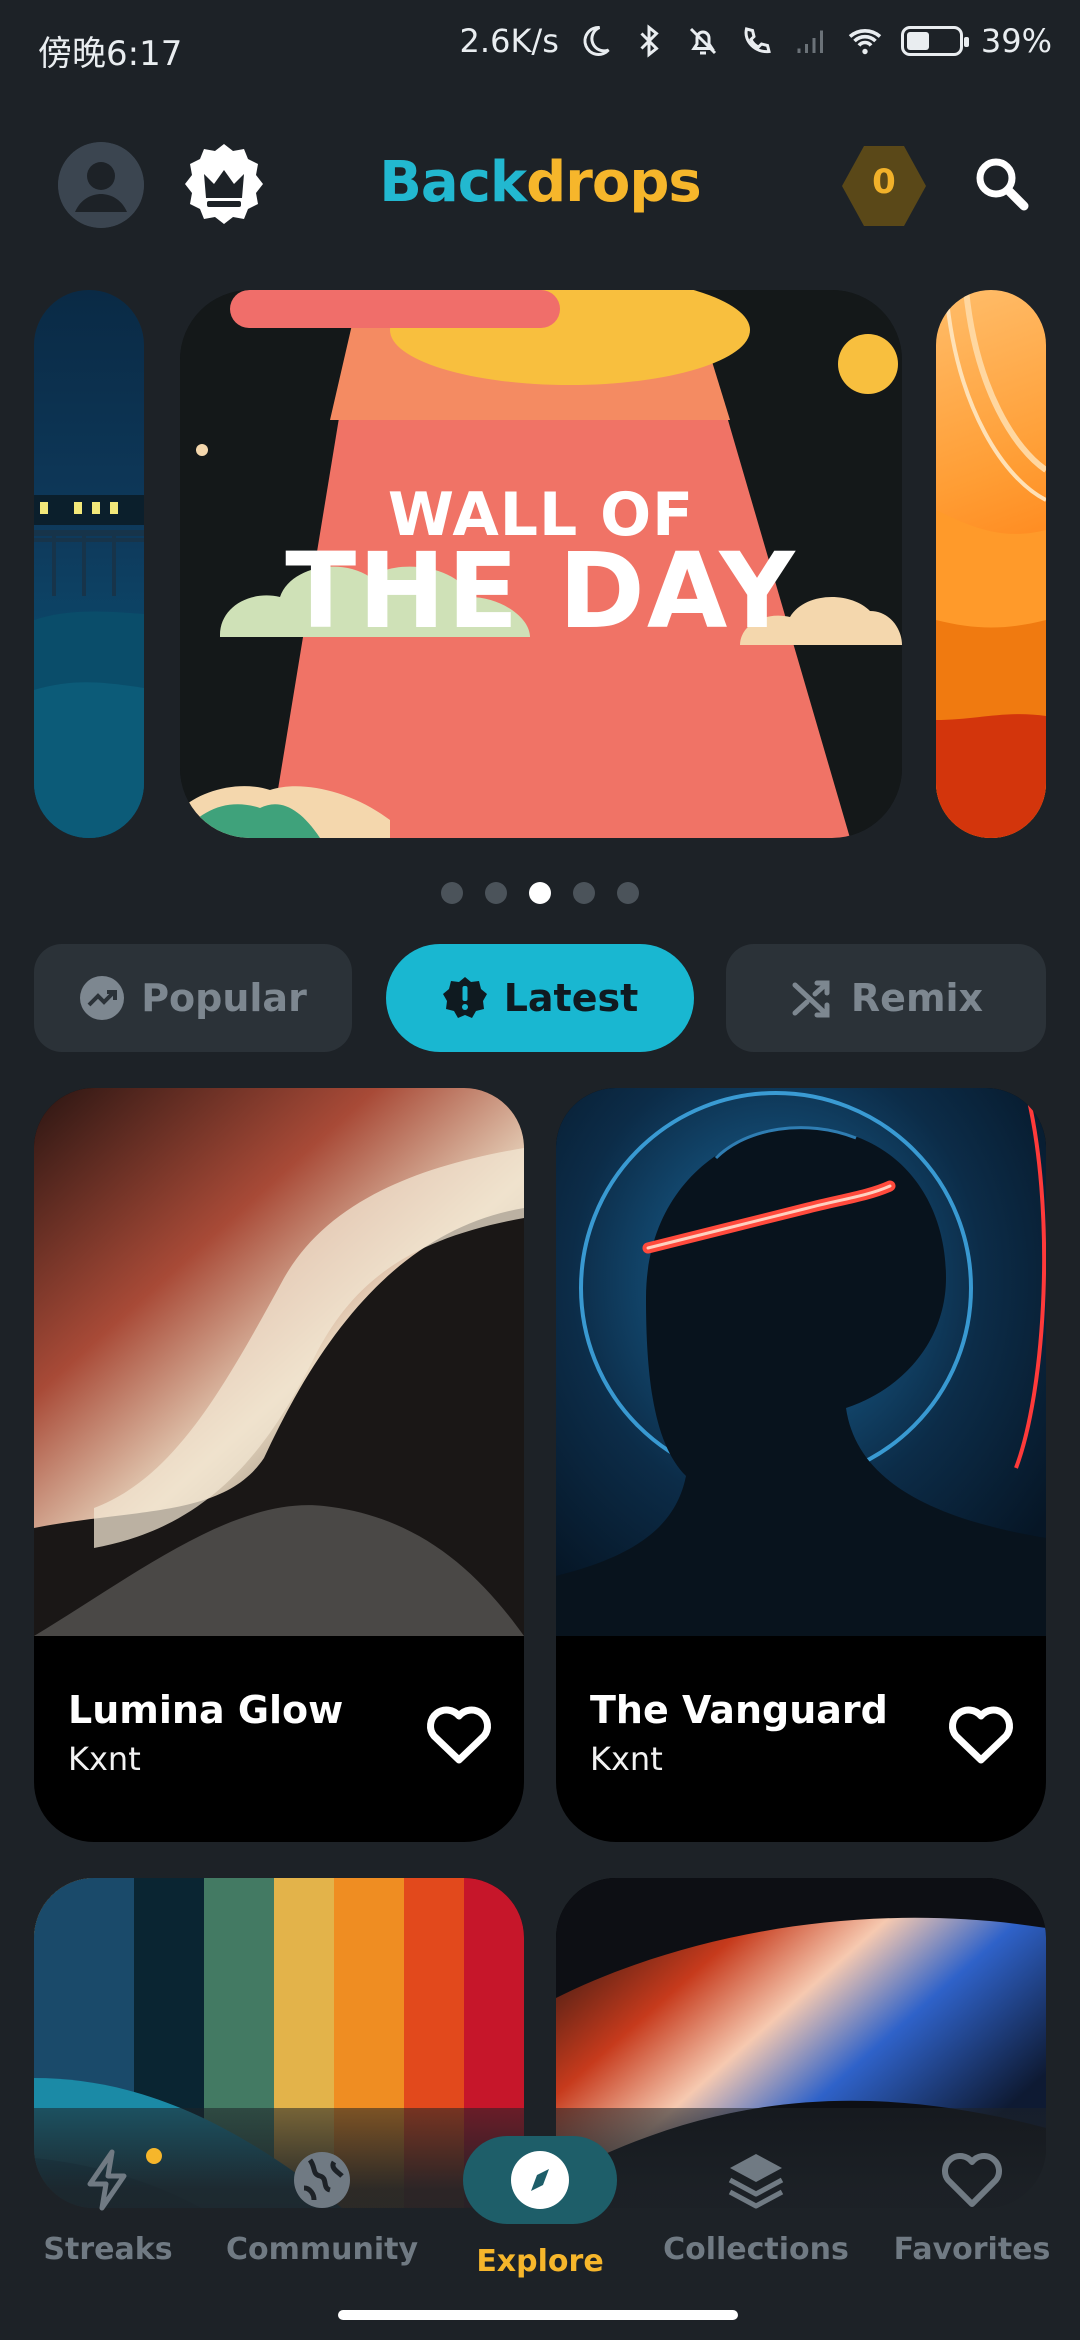 The image size is (1080, 2340). Describe the element at coordinates (464, 997) in the screenshot. I see `badge-alert-icon` at that location.